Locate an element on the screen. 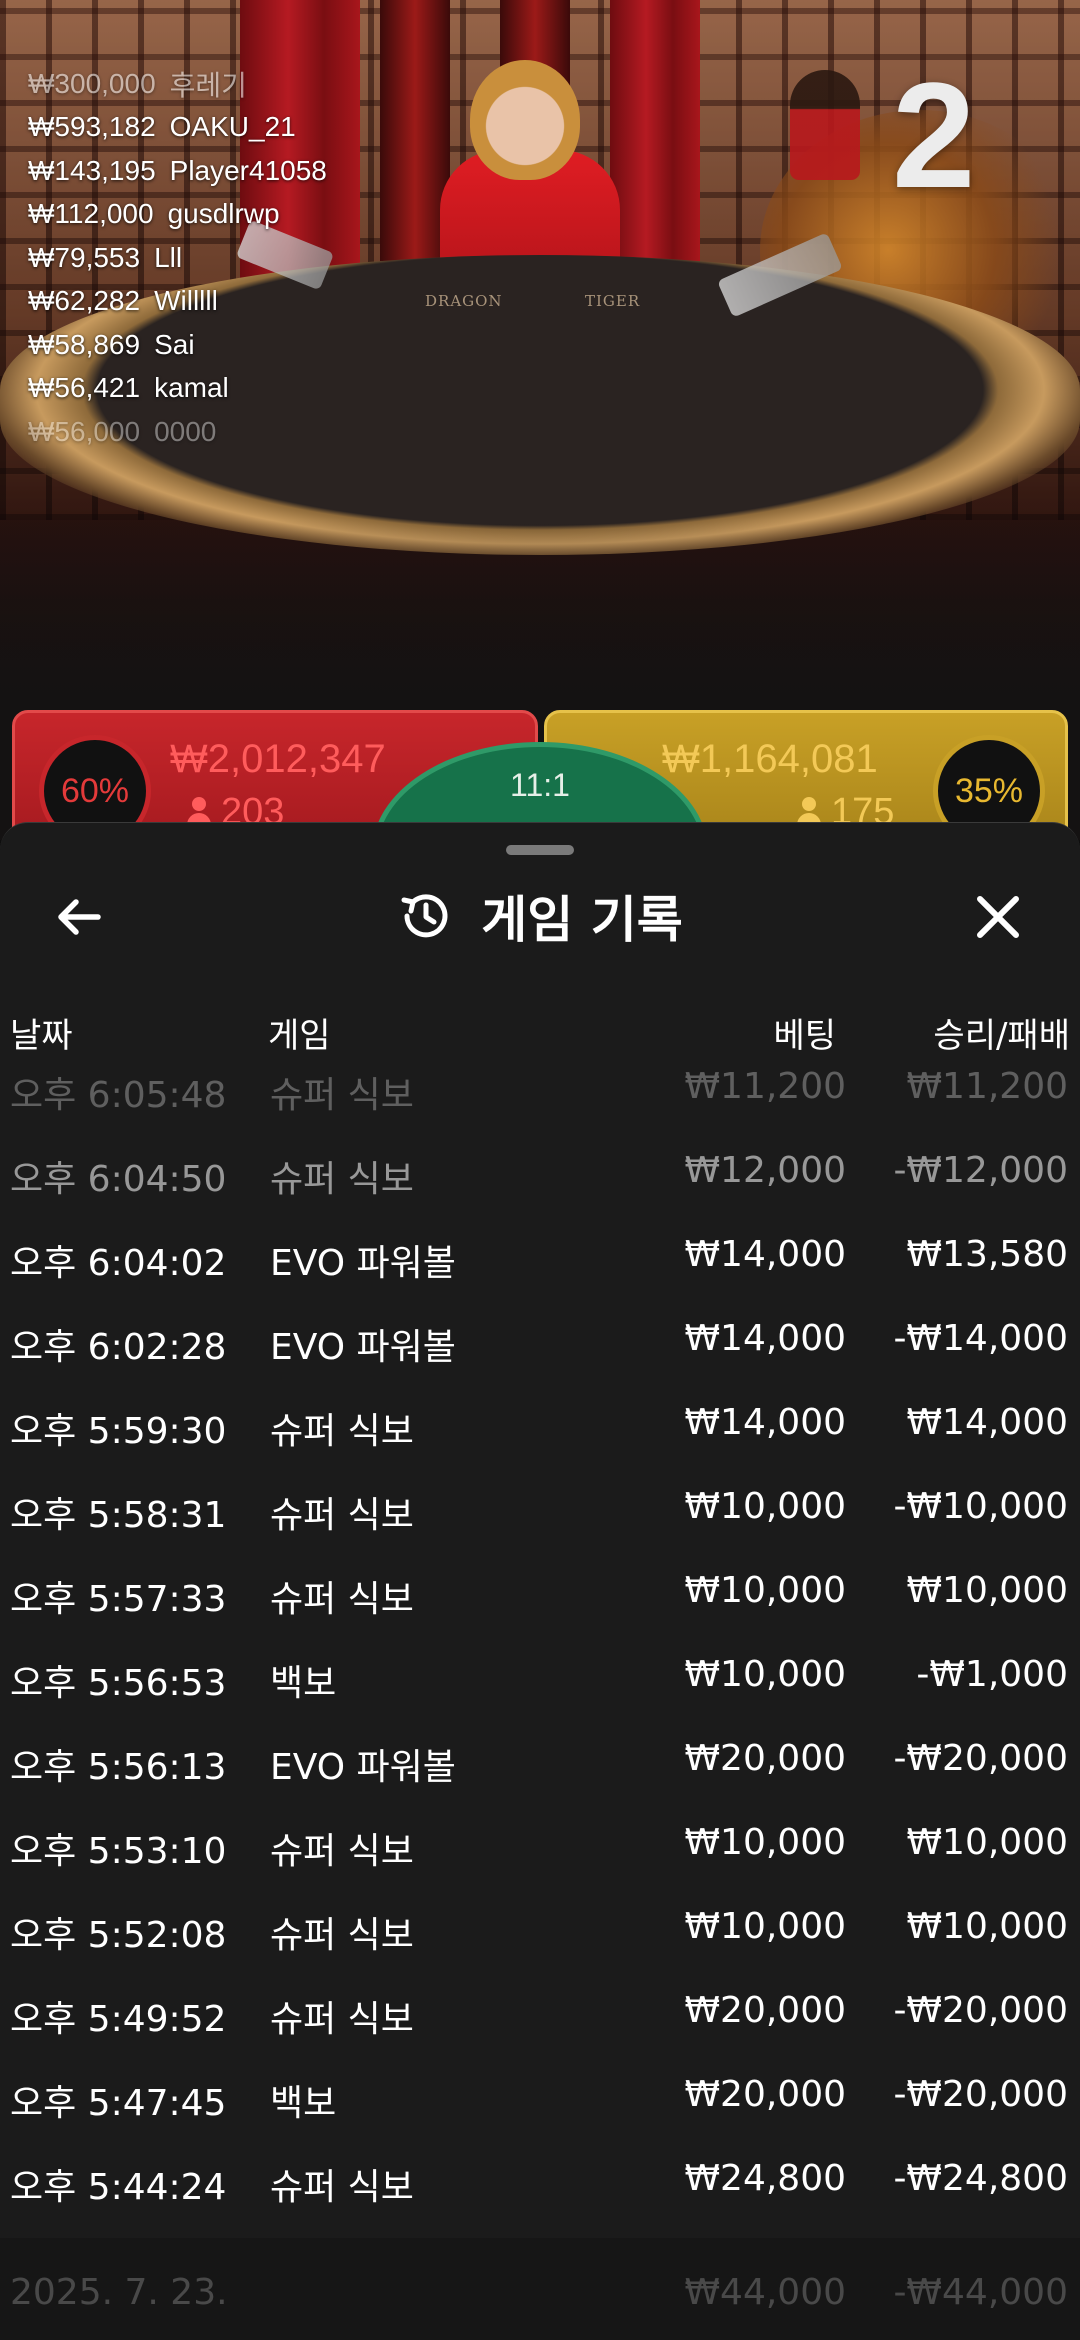 This screenshot has height=2340, width=1080. cell-date: 오후 5:58:31 is located at coordinates (118, 1515).